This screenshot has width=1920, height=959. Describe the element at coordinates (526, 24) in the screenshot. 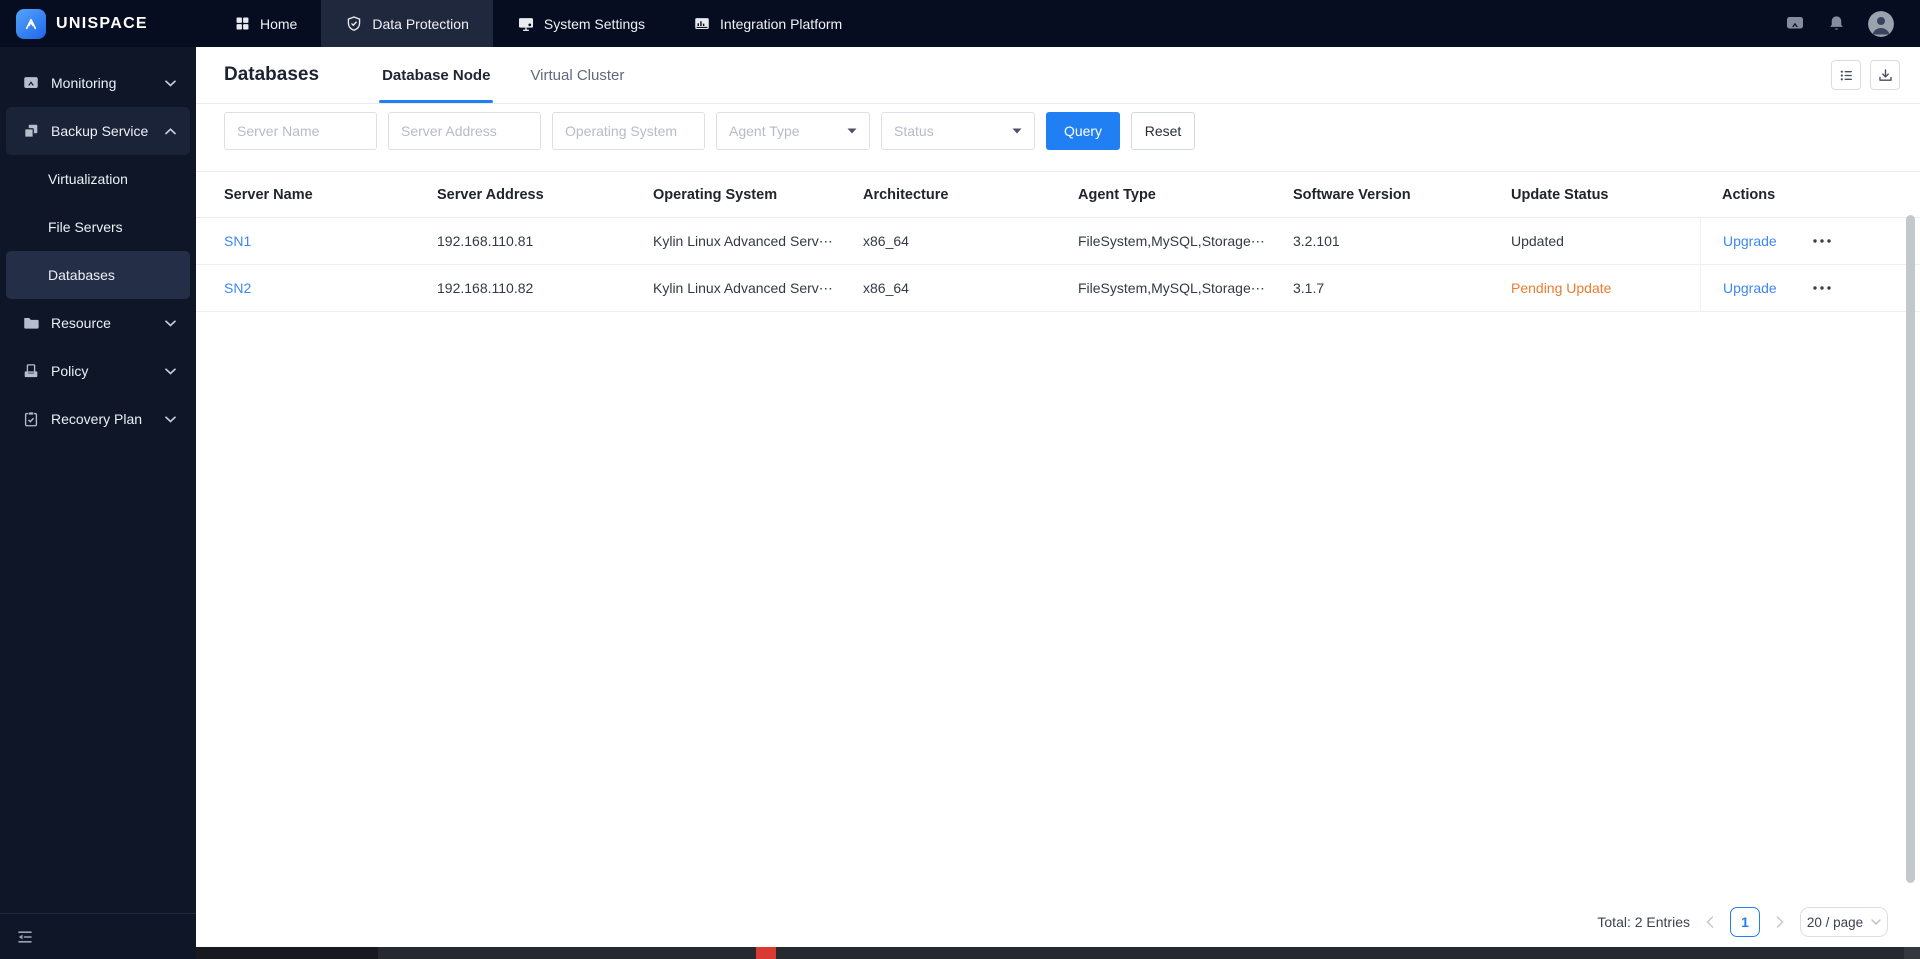

I see `display-icon` at that location.